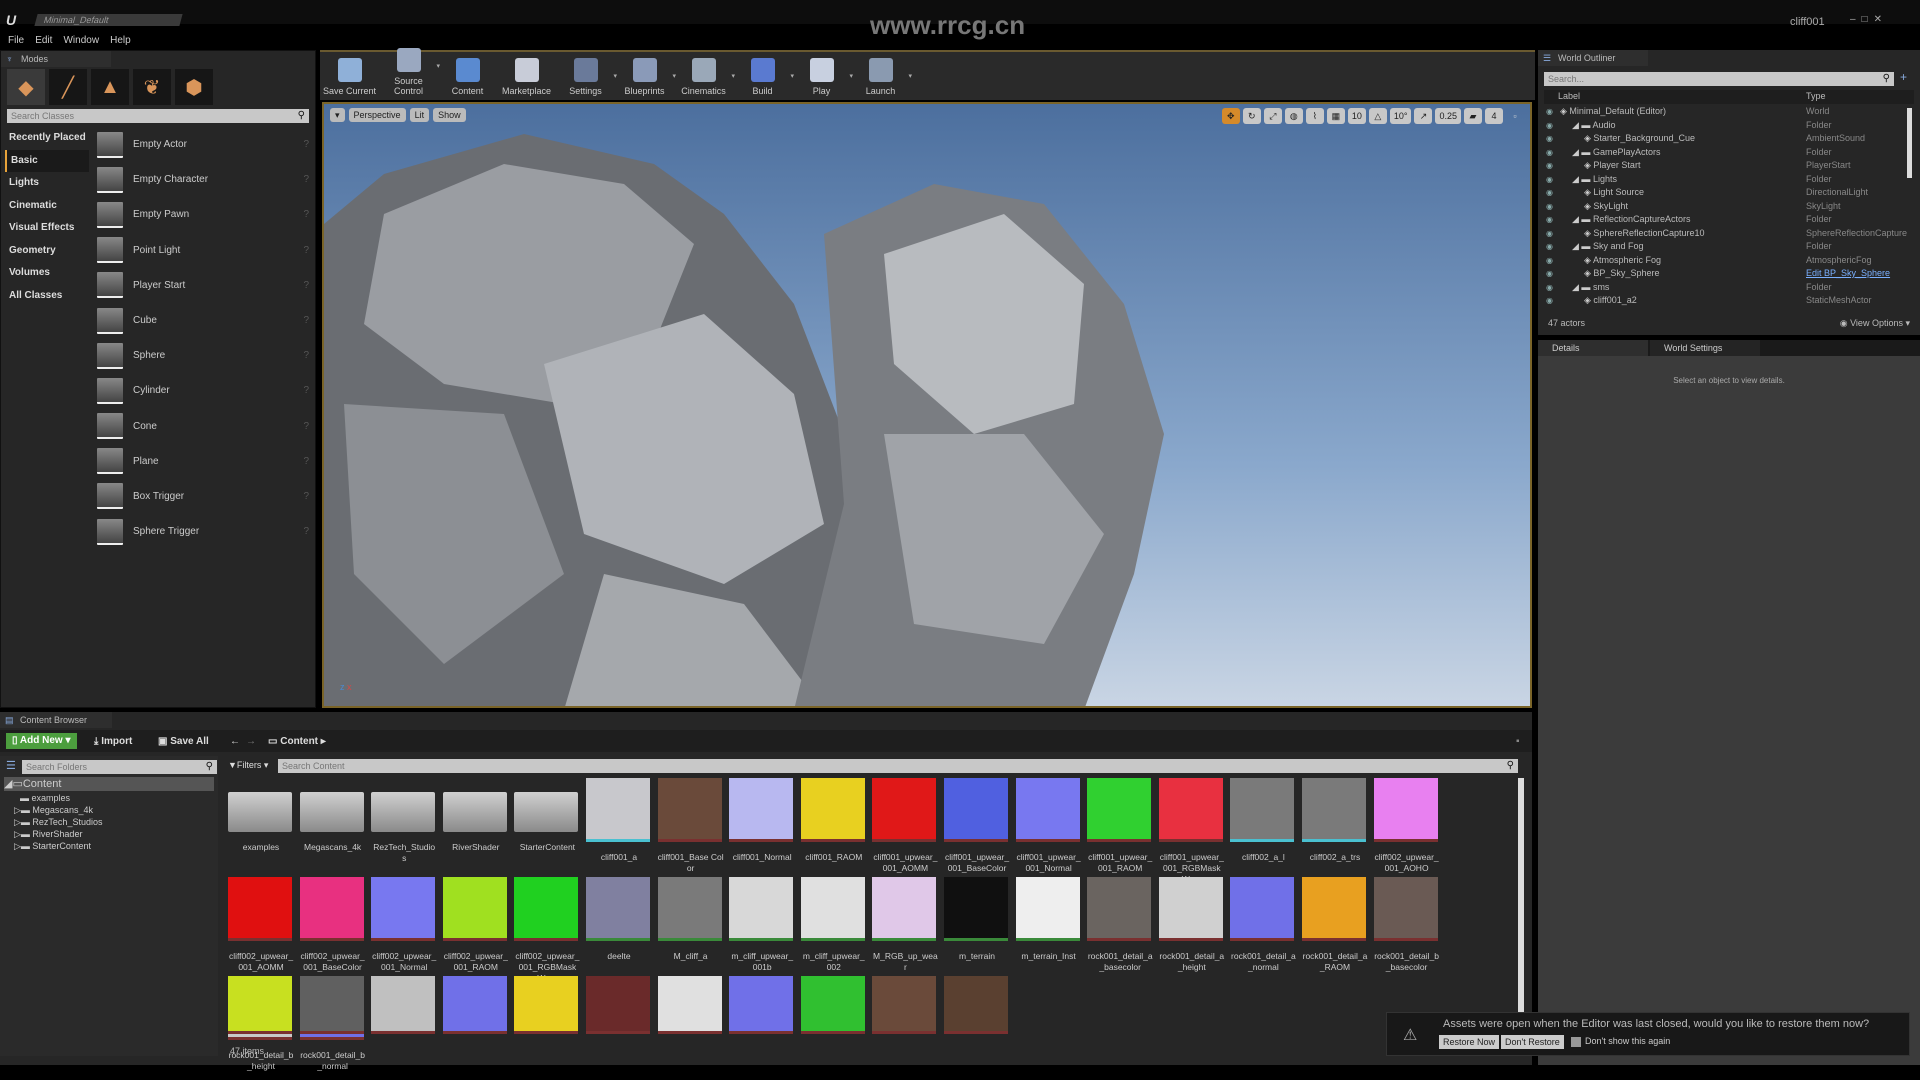 This screenshot has height=1080, width=1920. What do you see at coordinates (1191, 925) in the screenshot?
I see `asset-tile: rock001_detail_a_height` at bounding box center [1191, 925].